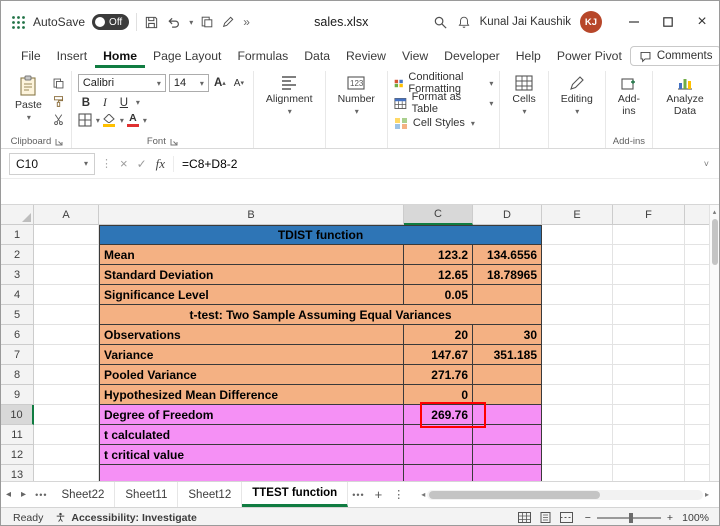 The height and width of the screenshot is (526, 720). Describe the element at coordinates (126, 518) in the screenshot. I see `accessibility-status: Accessibility: Investigate` at that location.